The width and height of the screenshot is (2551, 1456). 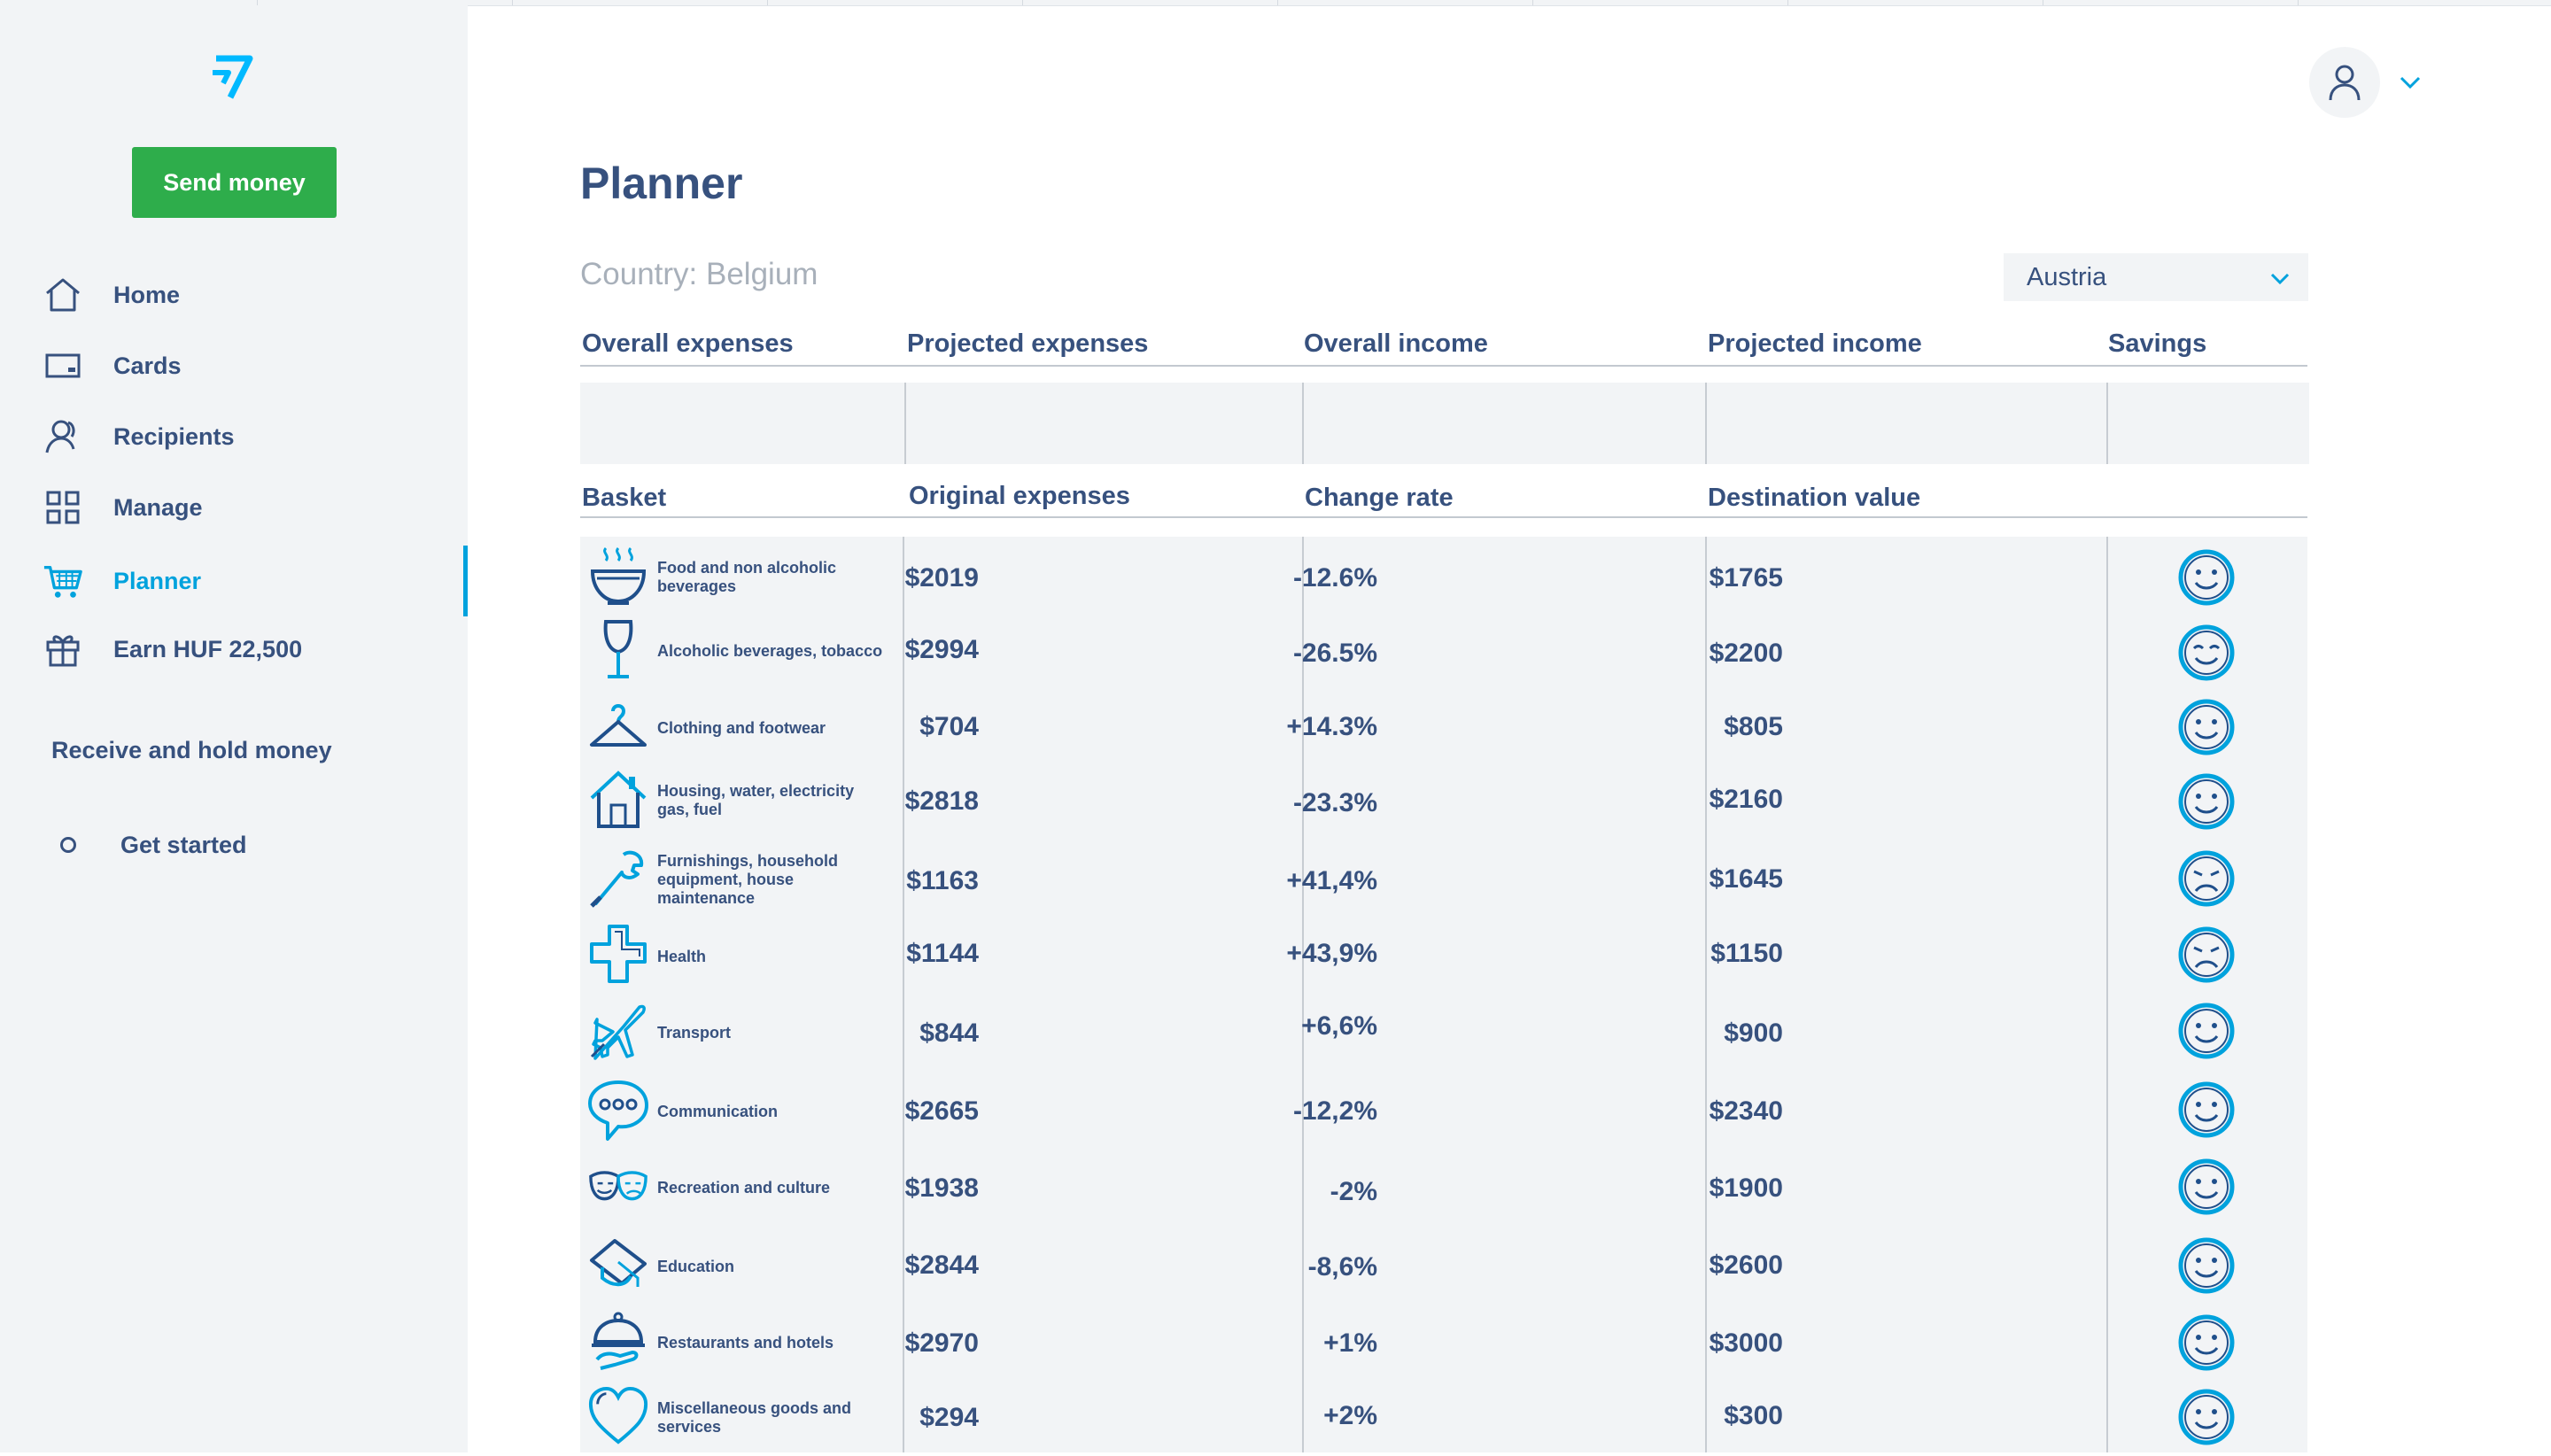 What do you see at coordinates (1443, 956) in the screenshot?
I see `table-row: Health $1144 +43,9% $1150` at bounding box center [1443, 956].